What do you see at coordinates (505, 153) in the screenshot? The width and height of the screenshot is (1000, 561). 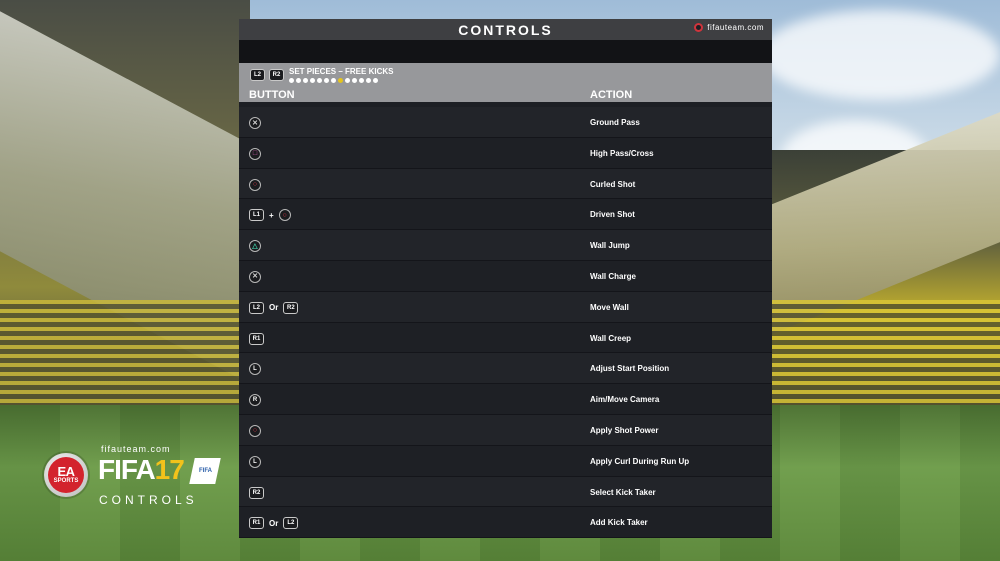 I see `control-row: □ High Pass/Cross` at bounding box center [505, 153].